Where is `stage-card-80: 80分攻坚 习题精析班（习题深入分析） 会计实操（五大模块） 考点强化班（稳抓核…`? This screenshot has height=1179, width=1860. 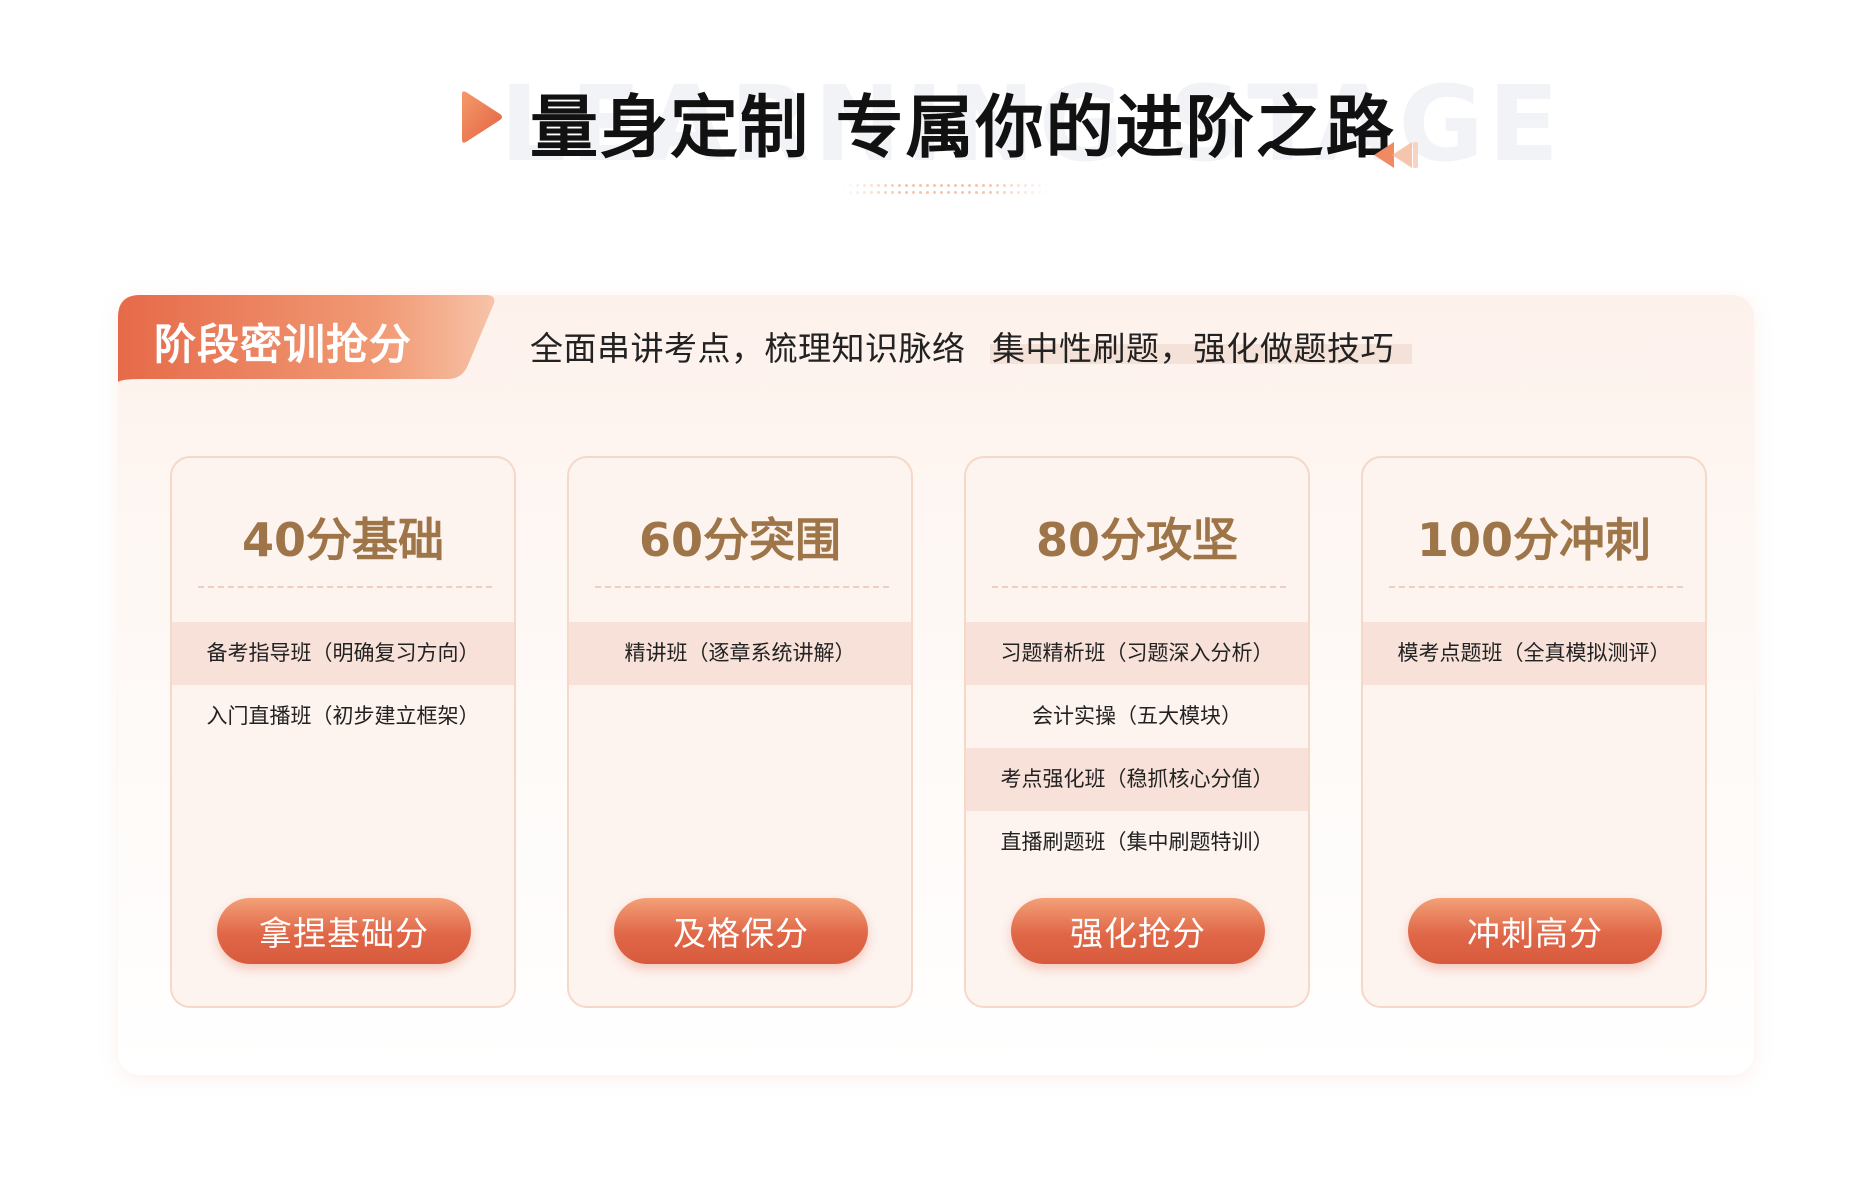
stage-card-80: 80分攻坚 习题精析班（习题深入分析） 会计实操（五大模块） 考点强化班（稳抓核… is located at coordinates (1137, 732).